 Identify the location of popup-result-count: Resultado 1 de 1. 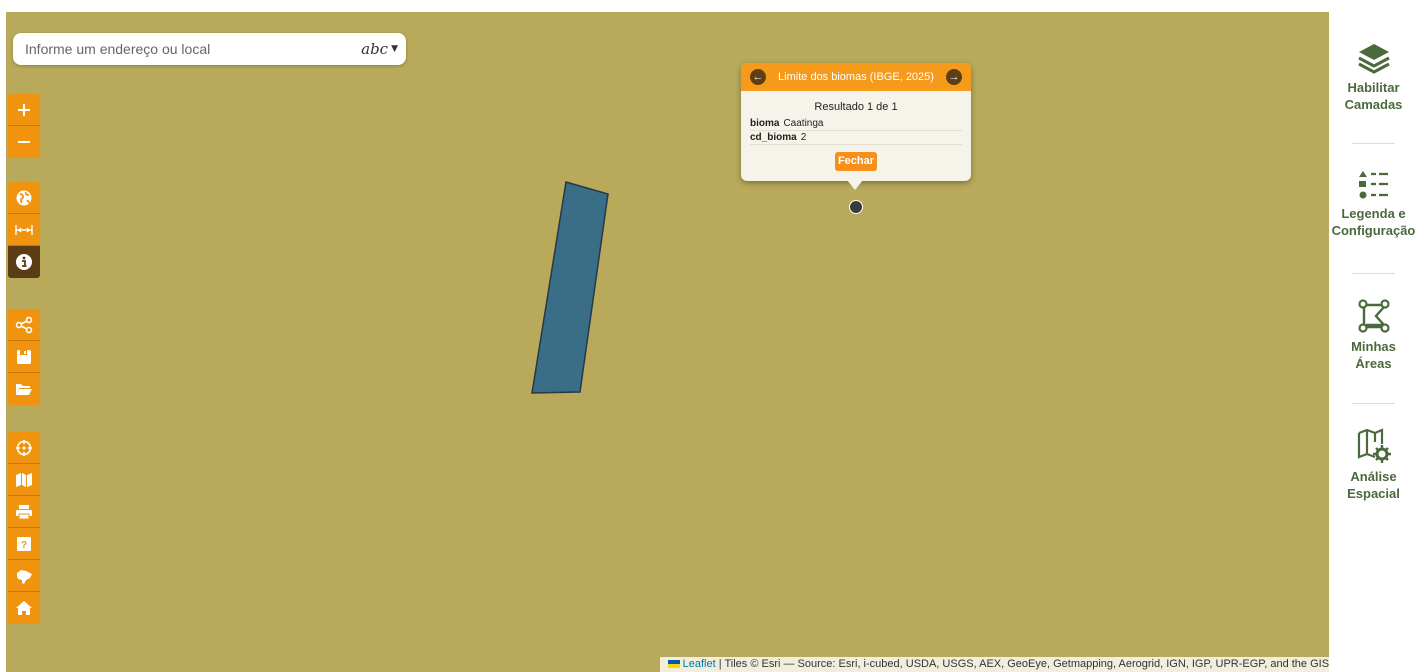
(856, 107).